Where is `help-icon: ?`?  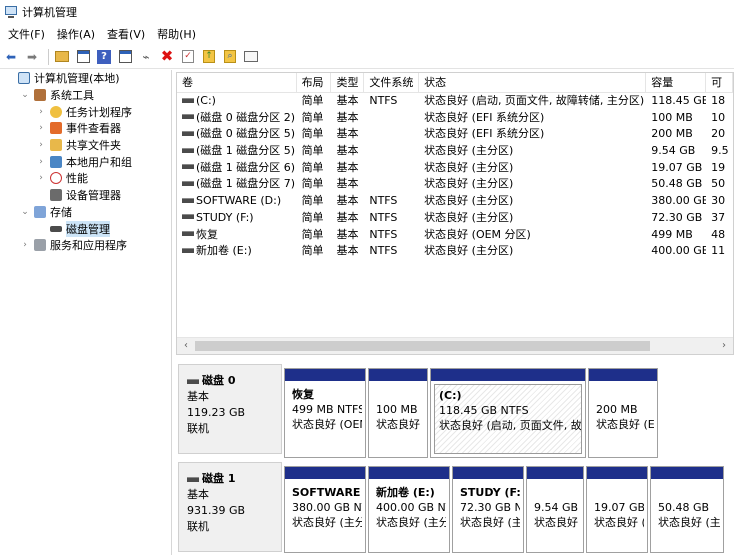
help-icon: ? is located at coordinates (104, 57).